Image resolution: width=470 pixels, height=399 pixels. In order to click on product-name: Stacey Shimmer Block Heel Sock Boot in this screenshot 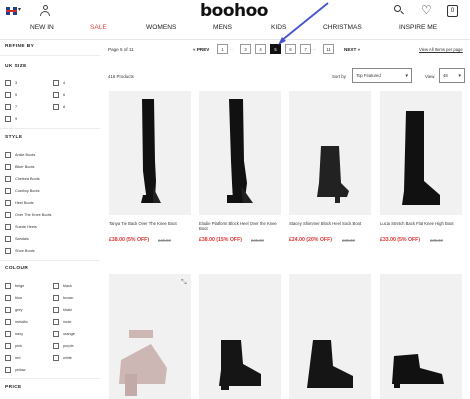, I will do `click(330, 223)`.